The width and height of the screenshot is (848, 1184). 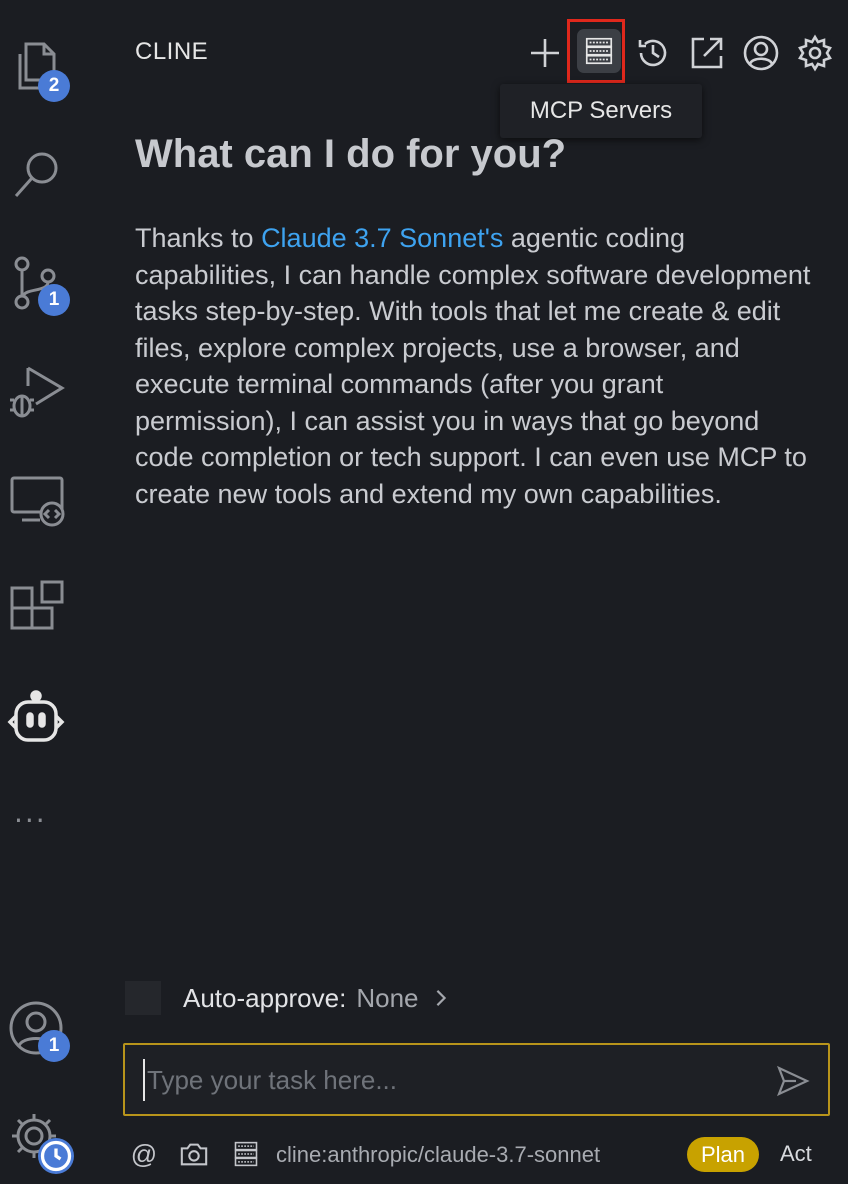 I want to click on mcp-servers-tooltip: MCP Servers, so click(x=601, y=111).